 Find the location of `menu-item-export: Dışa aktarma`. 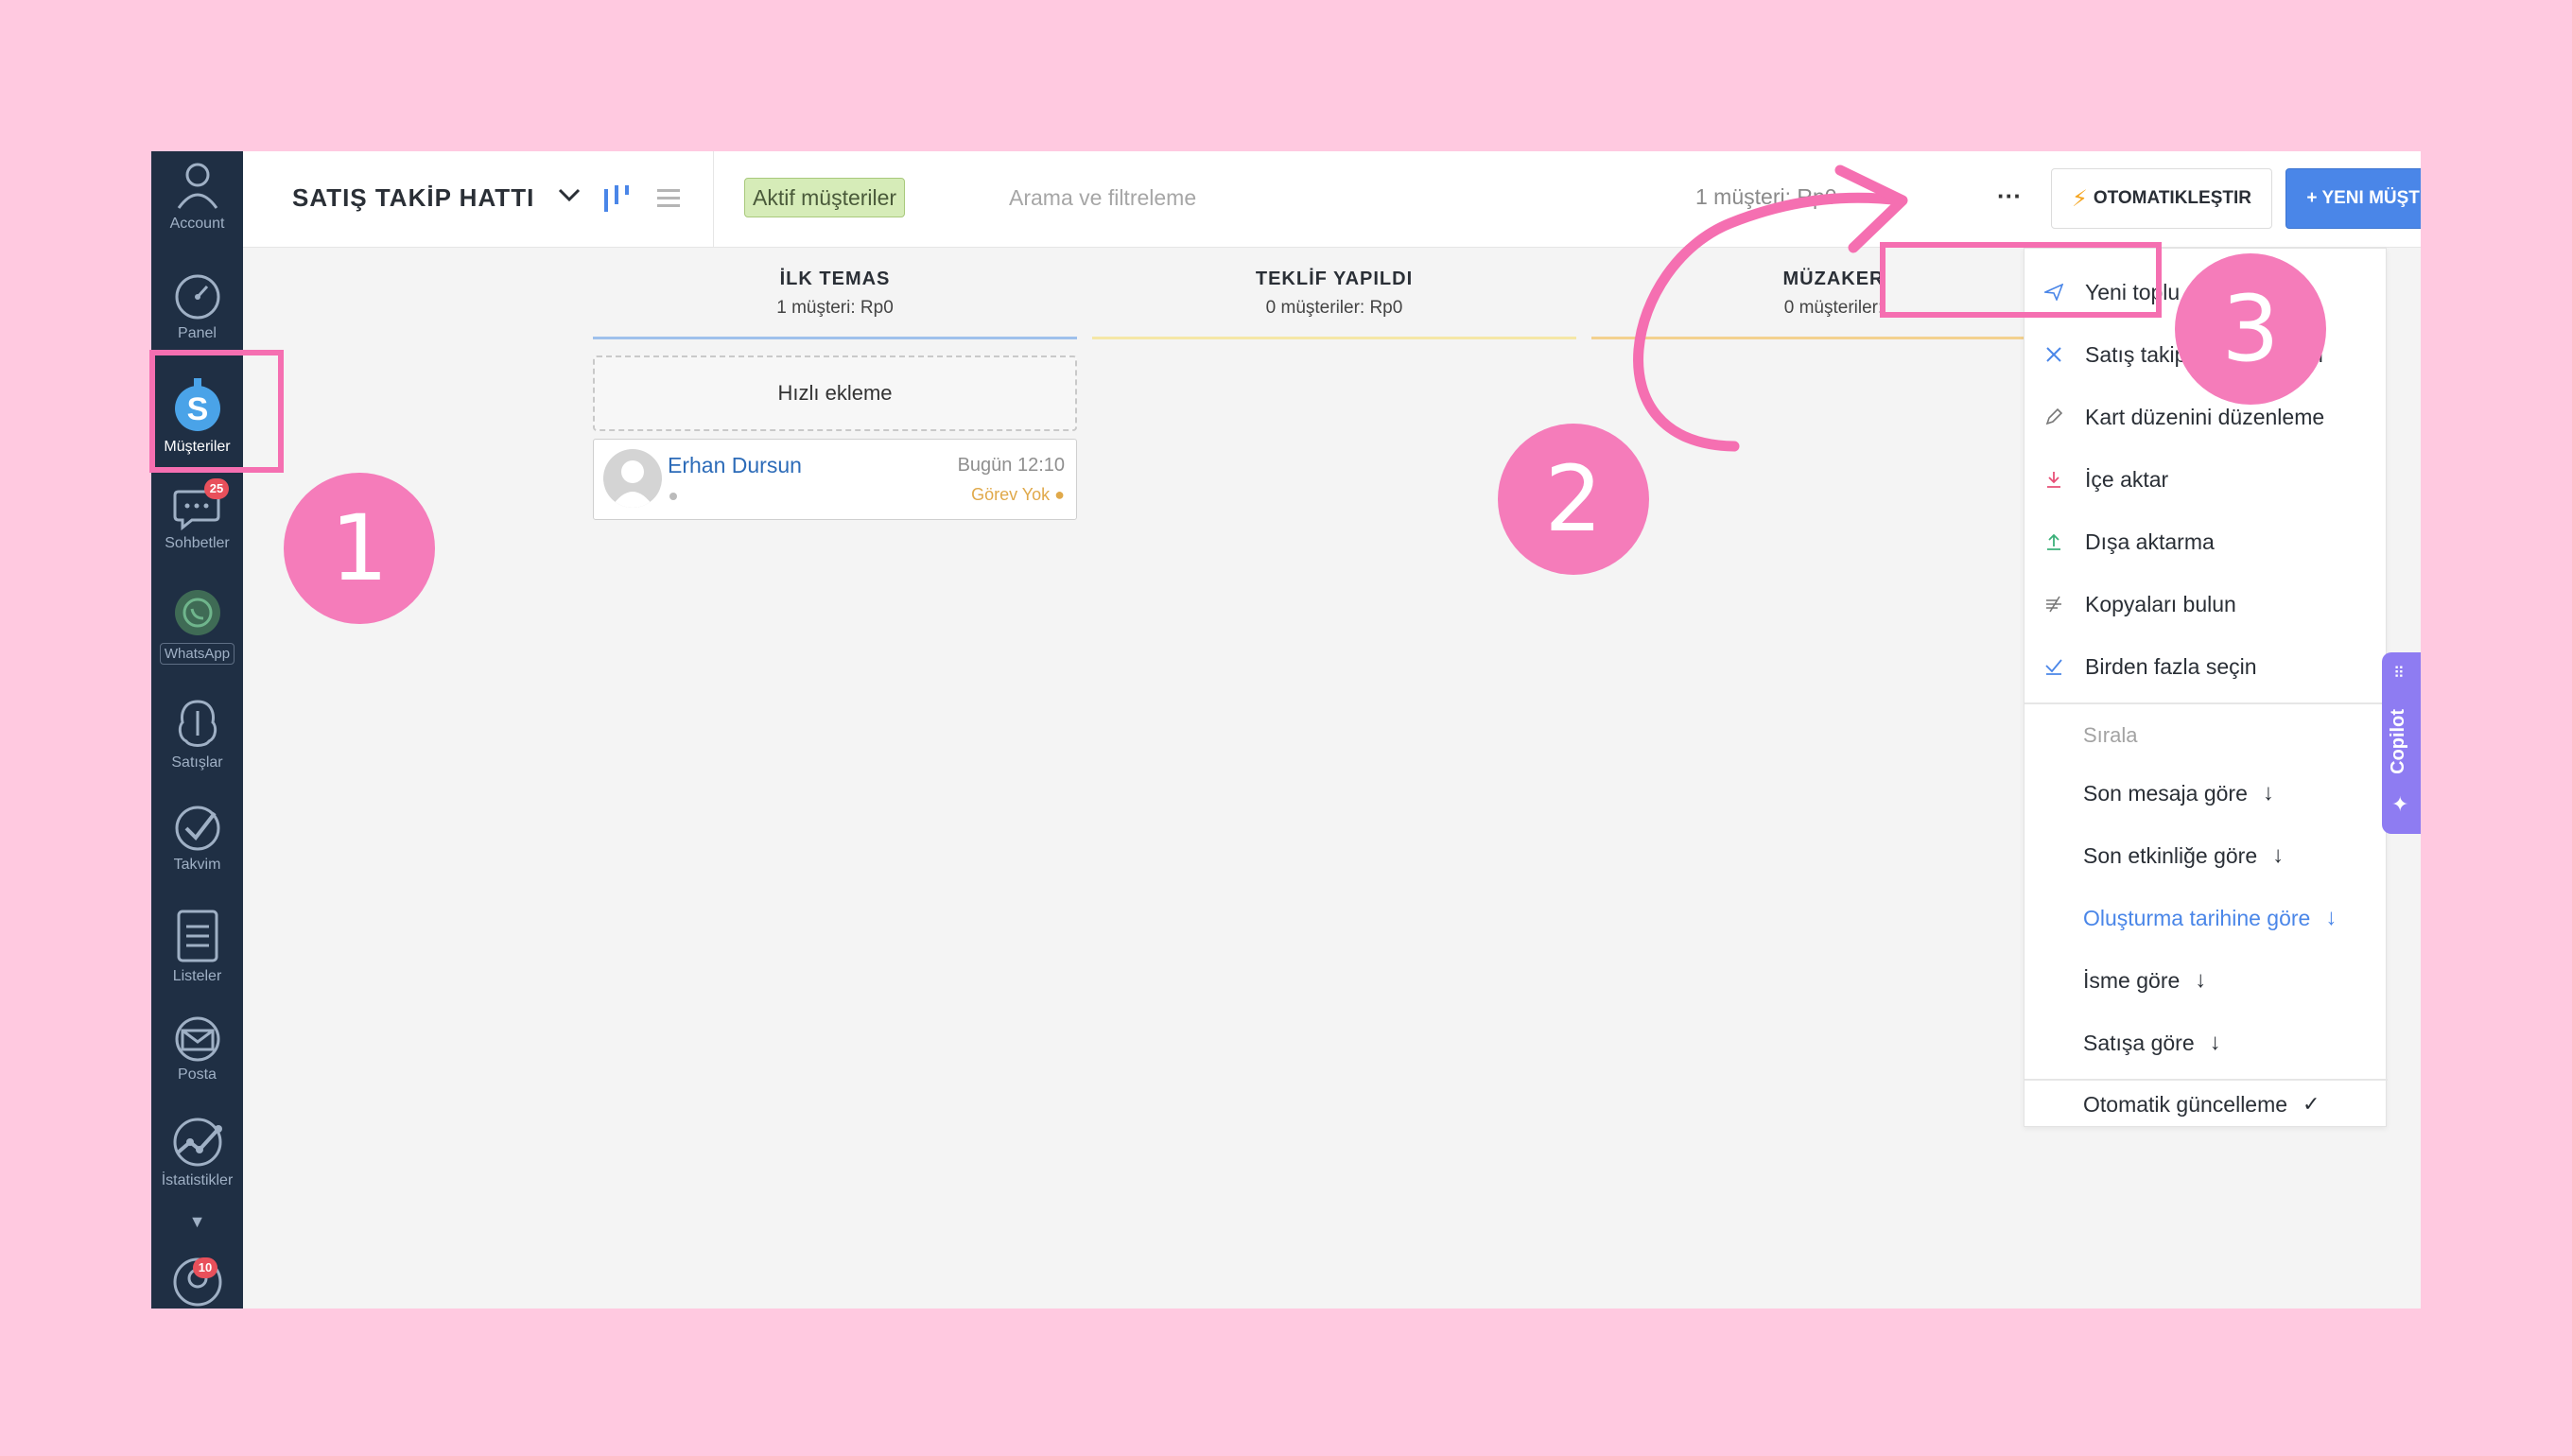

menu-item-export: Dışa aktarma is located at coordinates (2206, 541).